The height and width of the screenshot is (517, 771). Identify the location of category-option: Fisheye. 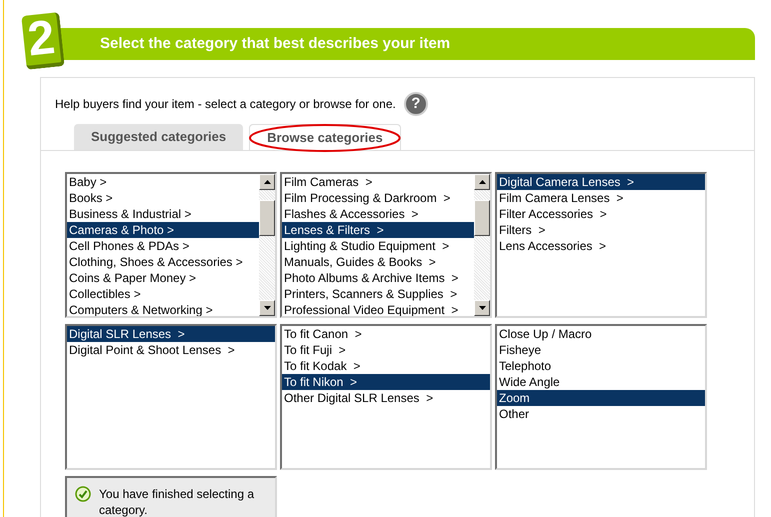
(601, 350).